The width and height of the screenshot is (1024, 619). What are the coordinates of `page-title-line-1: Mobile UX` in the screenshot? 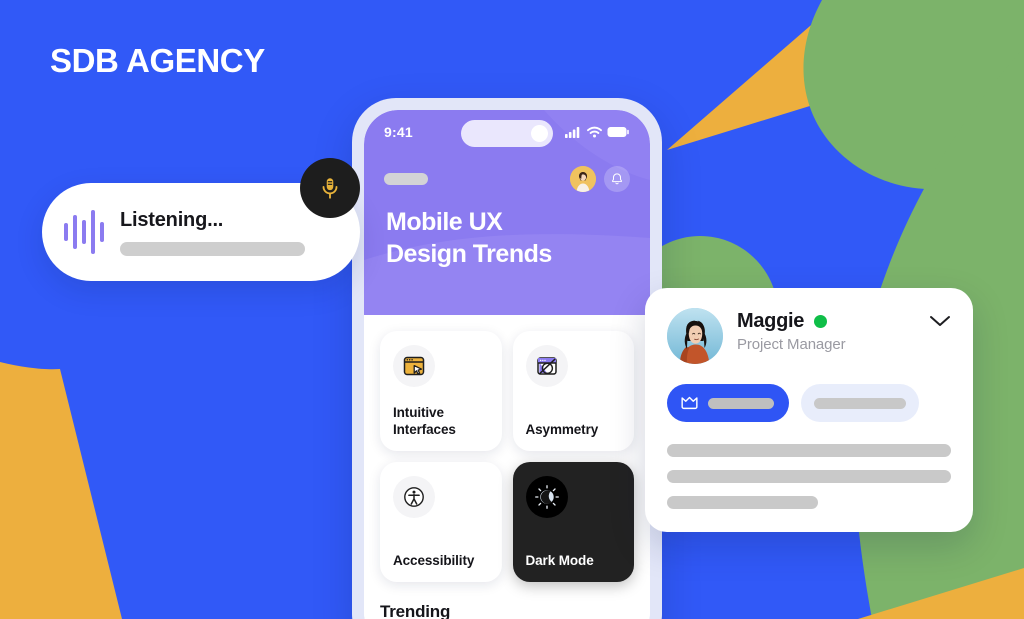 It's located at (444, 222).